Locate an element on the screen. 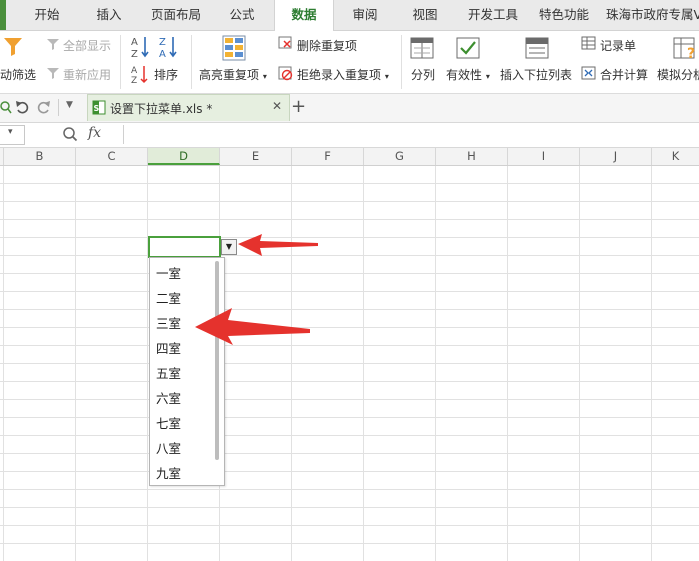 The height and width of the screenshot is (561, 699). name-box-chevron-down-icon: ▾ is located at coordinates (10, 132).